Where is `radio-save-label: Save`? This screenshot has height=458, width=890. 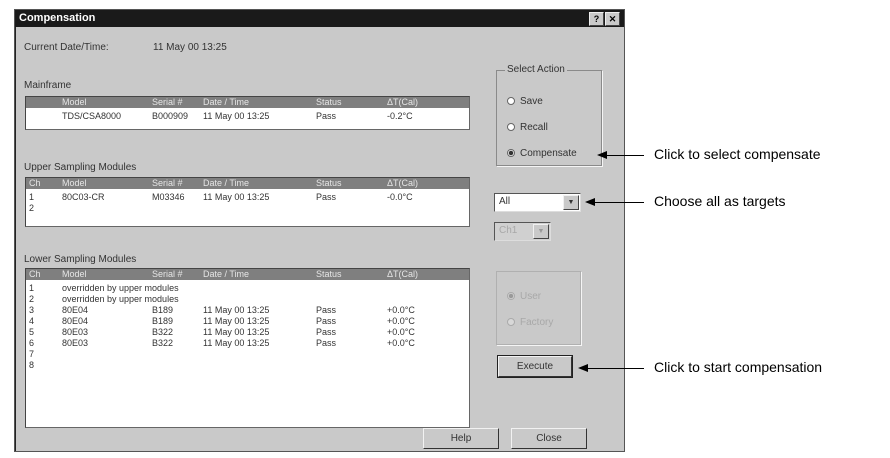 radio-save-label: Save is located at coordinates (531, 101).